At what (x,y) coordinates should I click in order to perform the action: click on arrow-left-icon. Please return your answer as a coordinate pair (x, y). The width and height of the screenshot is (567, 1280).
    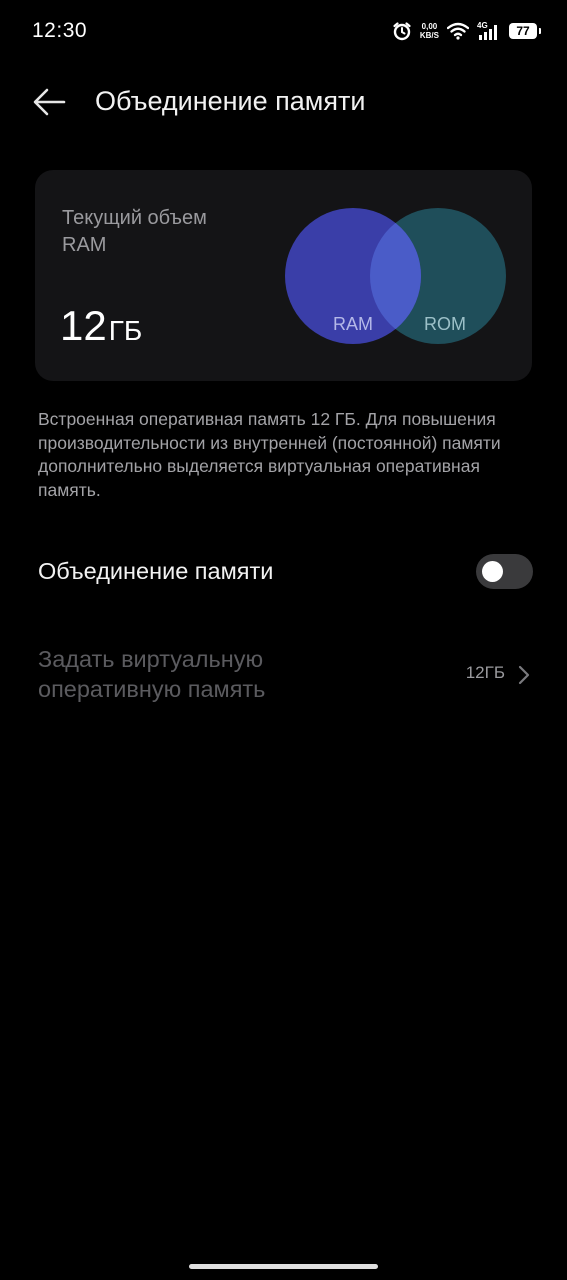
    Looking at the image, I should click on (49, 102).